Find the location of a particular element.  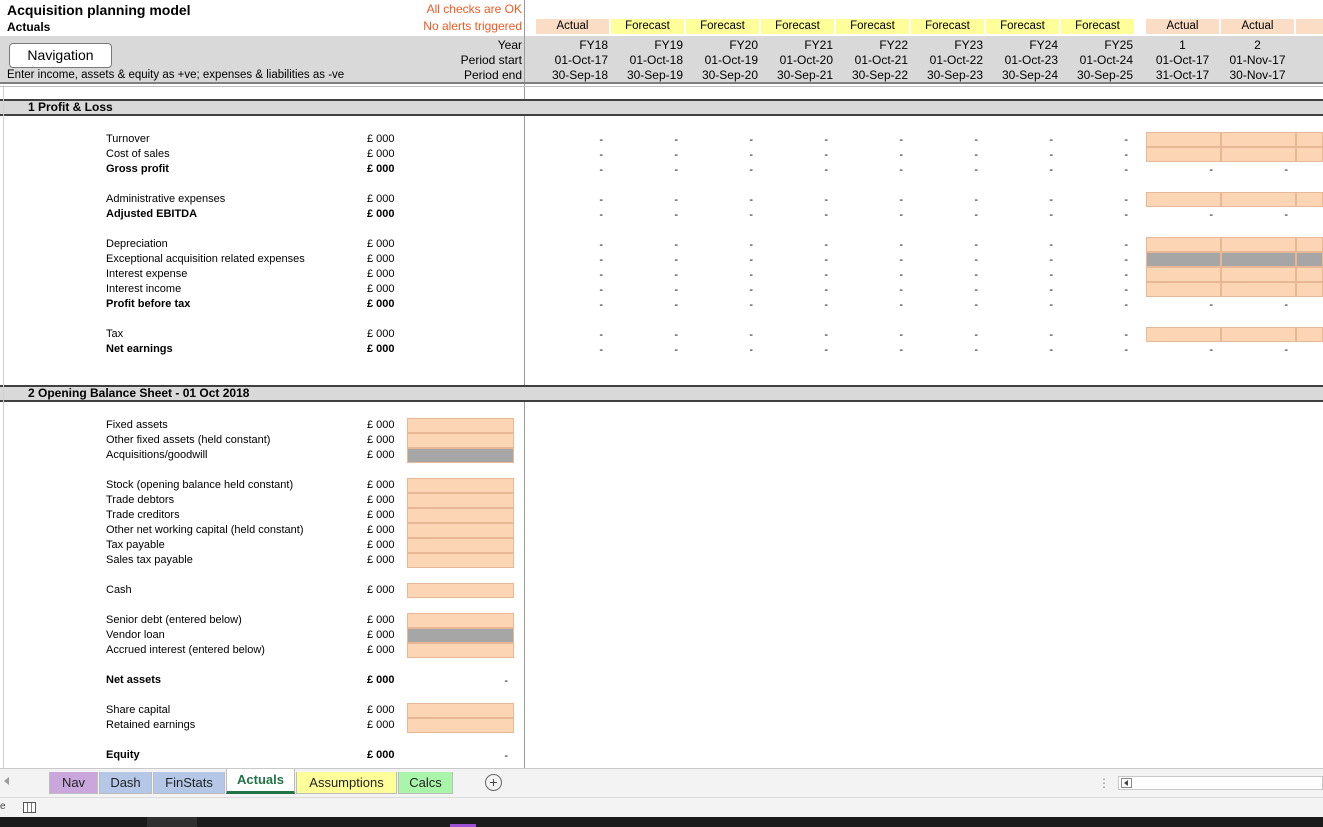

add-sheet-button: + is located at coordinates (493, 782).